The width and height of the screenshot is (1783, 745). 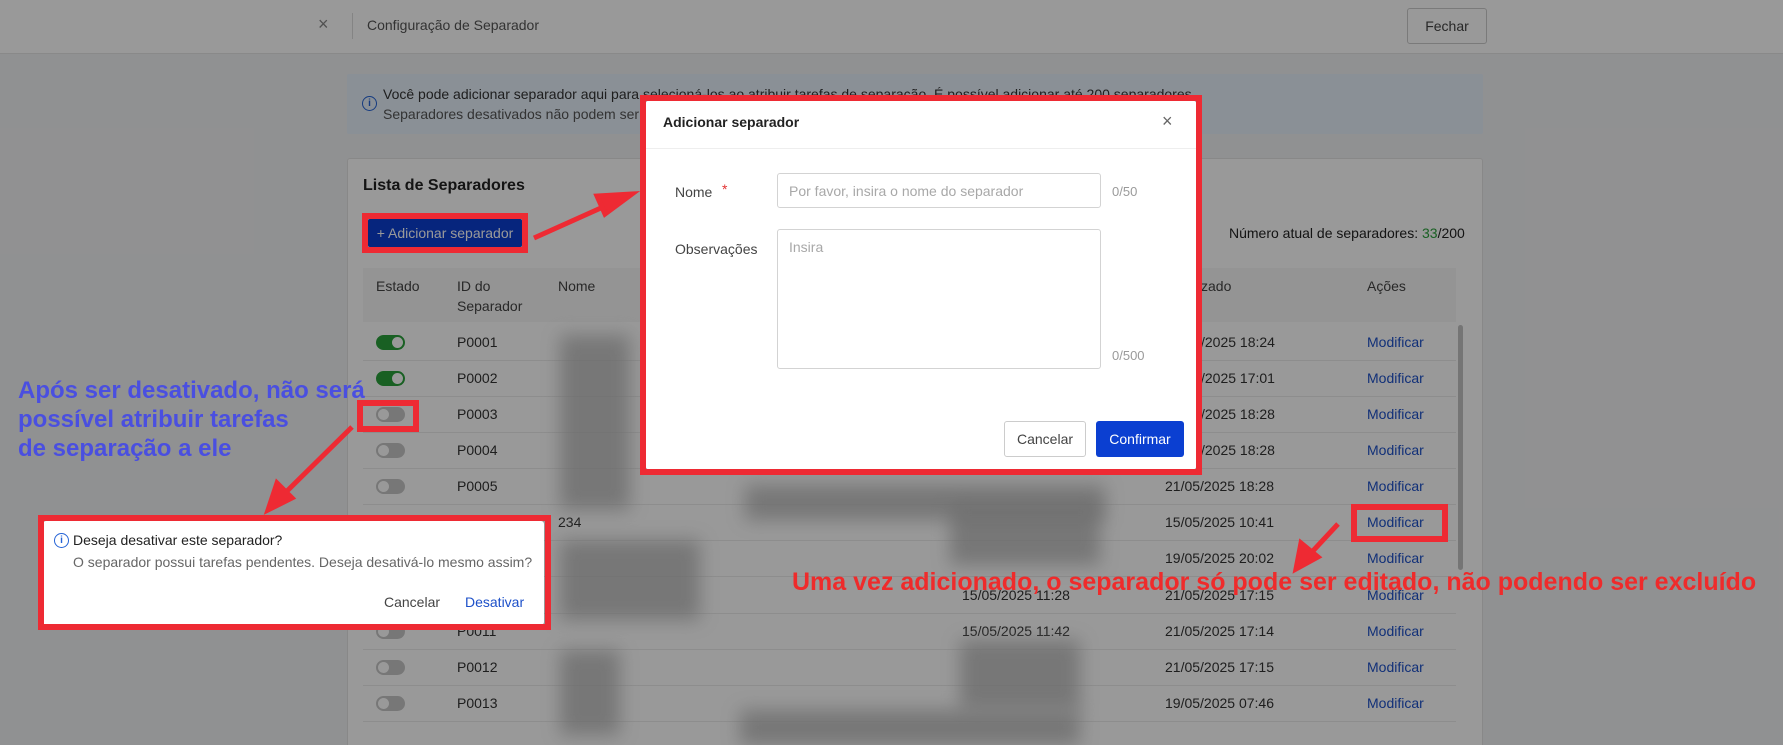 What do you see at coordinates (153, 419) in the screenshot?
I see `annotation-line: possível atribuir tarefas` at bounding box center [153, 419].